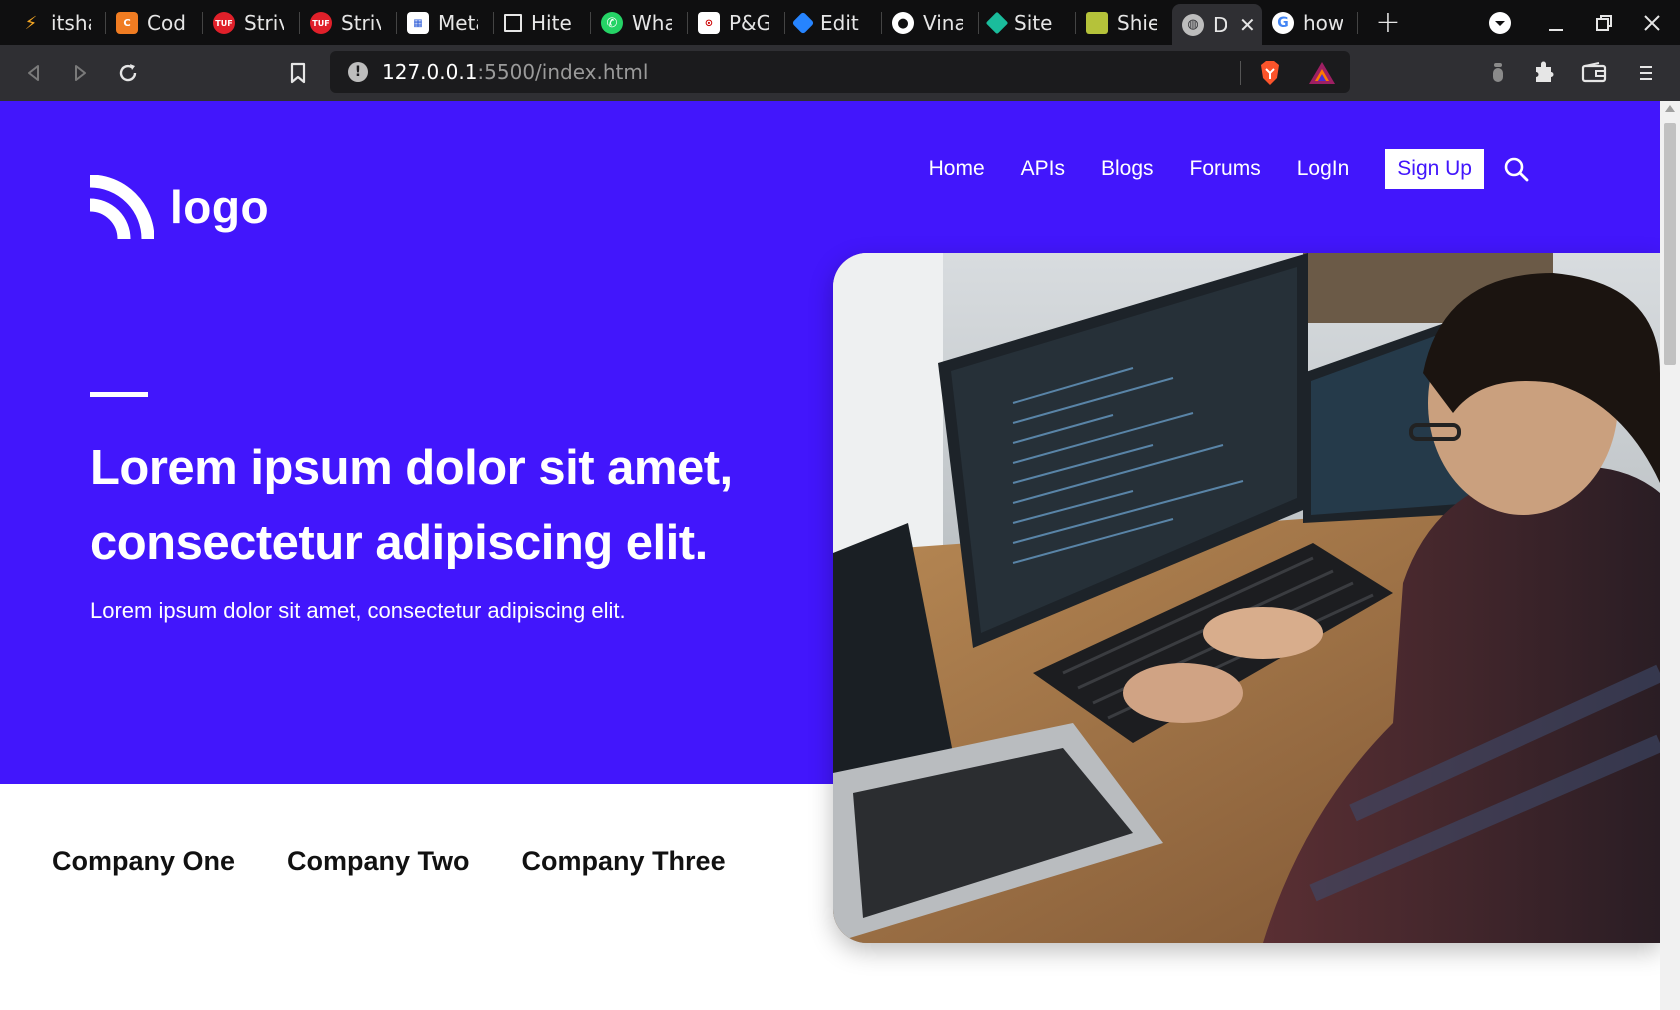  What do you see at coordinates (80, 73) in the screenshot?
I see `forward-icon` at bounding box center [80, 73].